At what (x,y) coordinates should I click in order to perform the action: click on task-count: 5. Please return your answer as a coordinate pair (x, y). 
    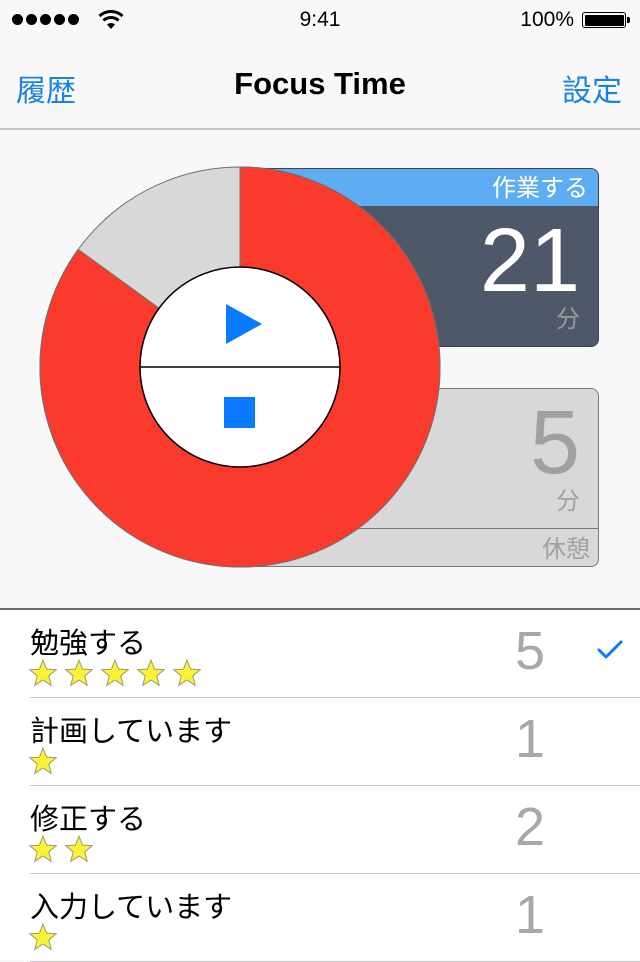
    Looking at the image, I should click on (530, 651).